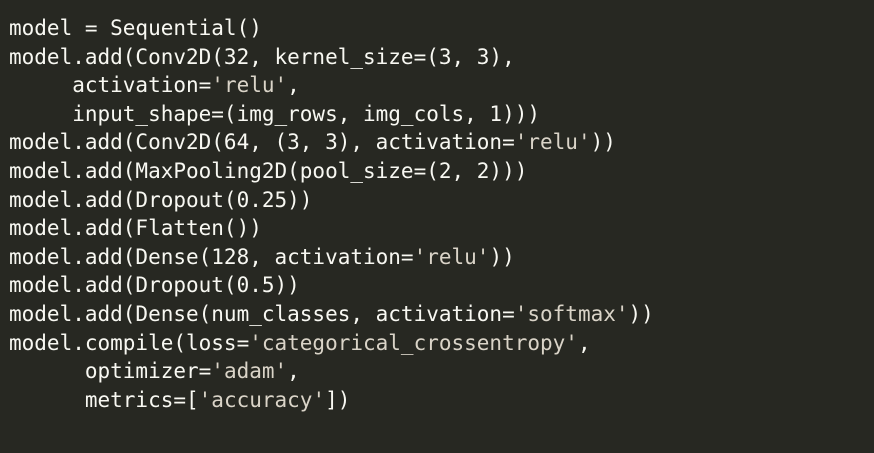 Image resolution: width=874 pixels, height=453 pixels. I want to click on code-line: model.add(Dense(128, activation='relu')), so click(441, 257).